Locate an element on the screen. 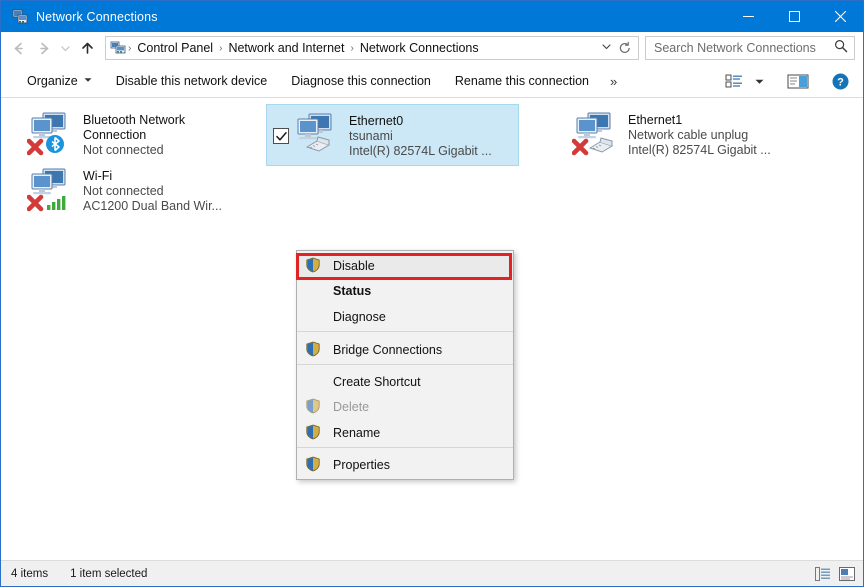 The height and width of the screenshot is (587, 864). connection-checkbox is located at coordinates (281, 136).